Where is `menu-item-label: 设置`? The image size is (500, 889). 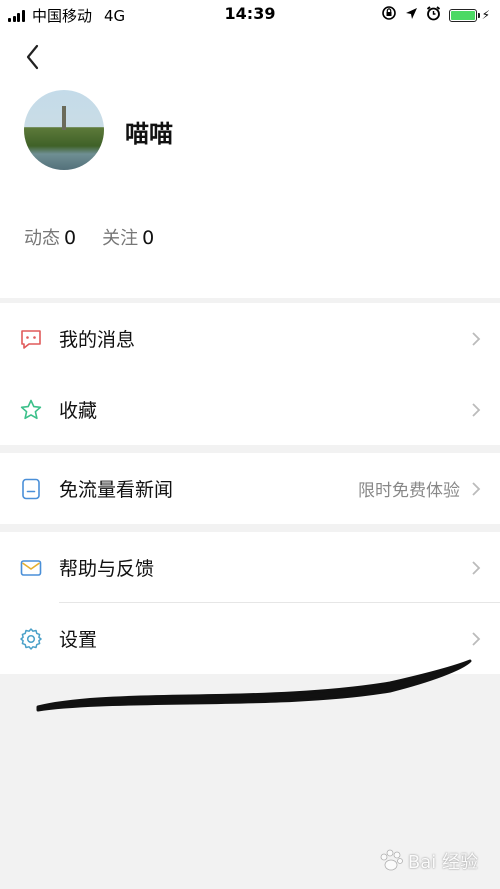 menu-item-label: 设置 is located at coordinates (78, 640).